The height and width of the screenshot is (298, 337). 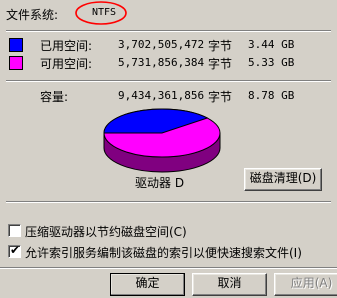 What do you see at coordinates (163, 252) in the screenshot?
I see `index-service-label: 允许索引服务编制该磁盘的索引以便快速搜索文件(I)` at bounding box center [163, 252].